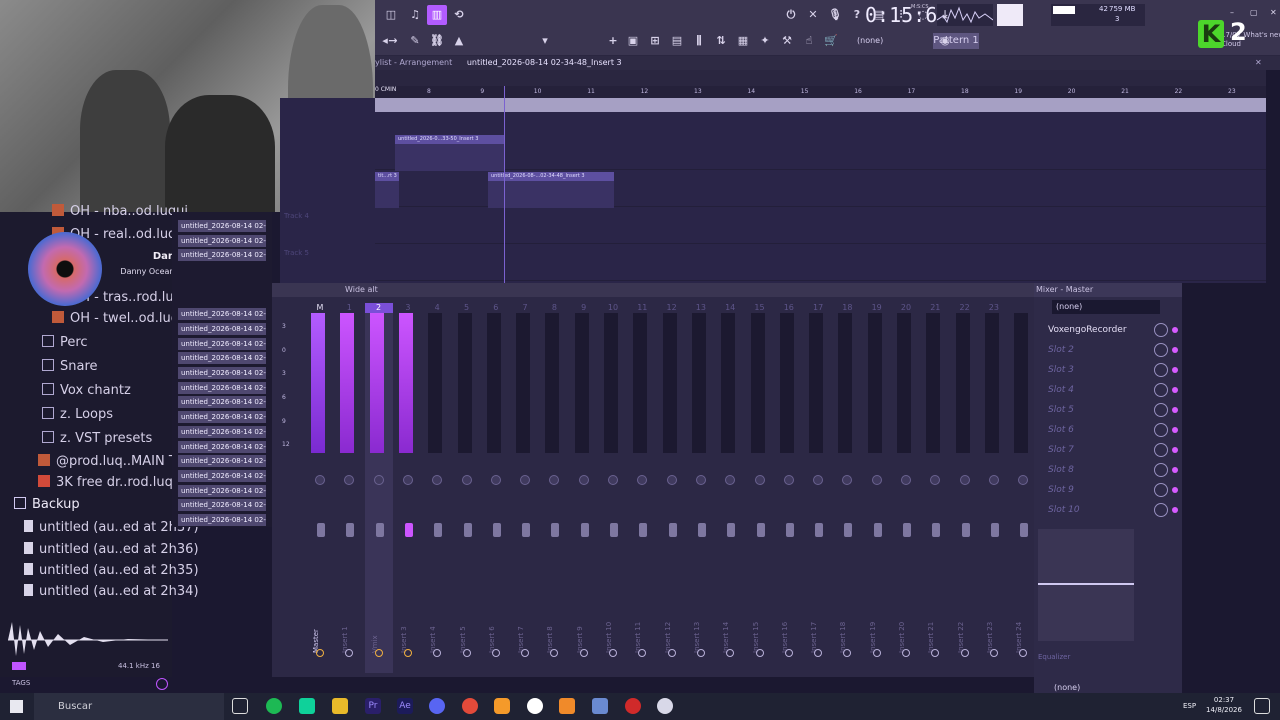  Describe the element at coordinates (653, 290) in the screenshot. I see `mixer-titlebar: Wide alt` at that location.